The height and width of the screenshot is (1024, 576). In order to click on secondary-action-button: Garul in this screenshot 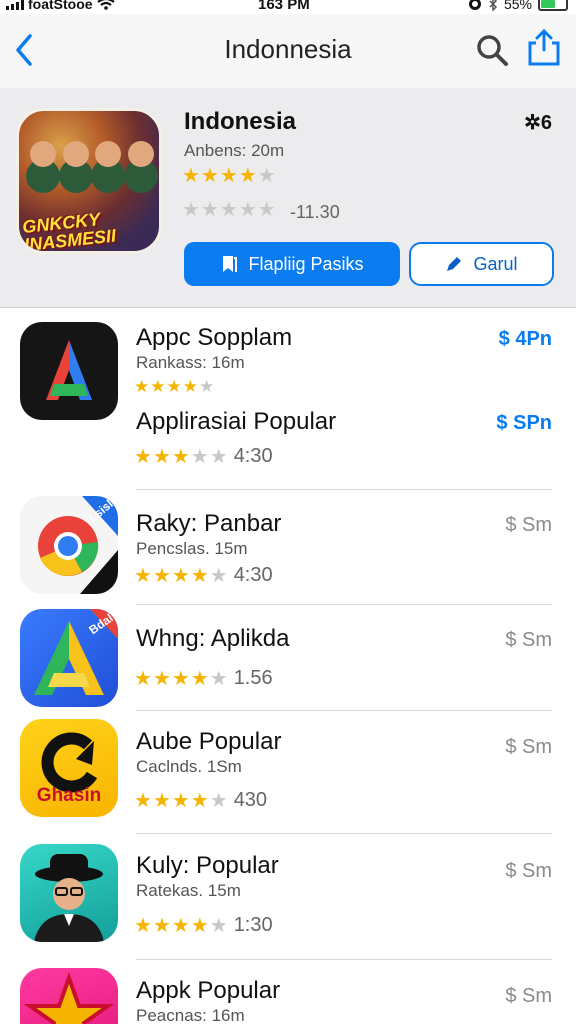, I will do `click(481, 264)`.